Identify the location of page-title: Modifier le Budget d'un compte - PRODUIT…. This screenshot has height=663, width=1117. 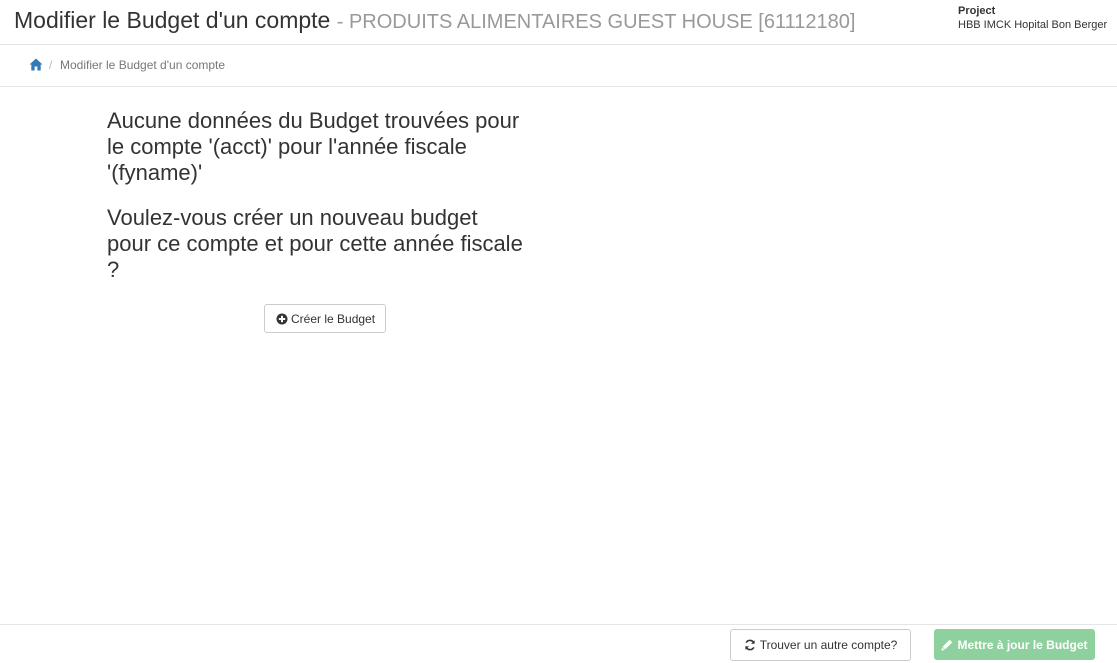
(434, 20).